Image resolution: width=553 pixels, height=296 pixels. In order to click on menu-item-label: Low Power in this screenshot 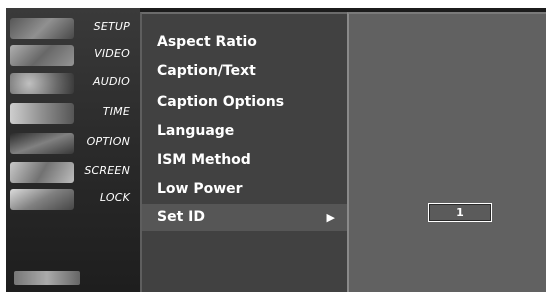, I will do `click(200, 189)`.